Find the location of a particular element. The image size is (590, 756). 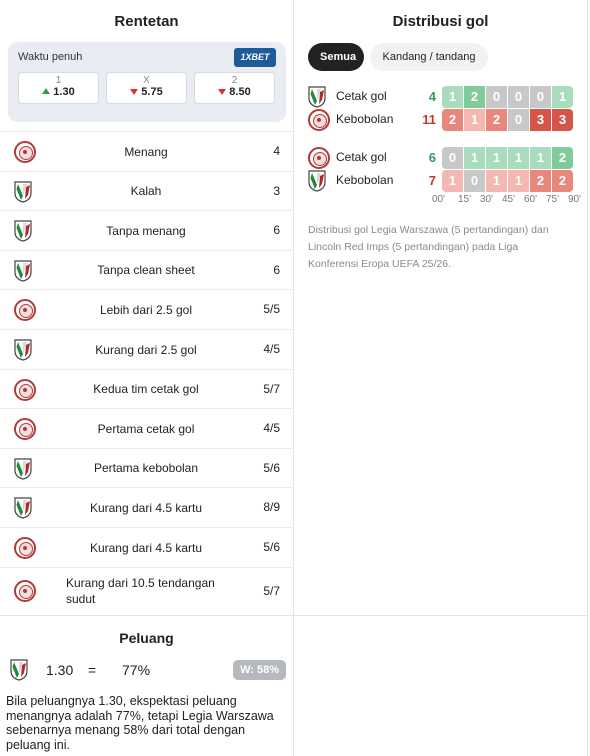

streak-label: Pertama kebobolan is located at coordinates (146, 468).